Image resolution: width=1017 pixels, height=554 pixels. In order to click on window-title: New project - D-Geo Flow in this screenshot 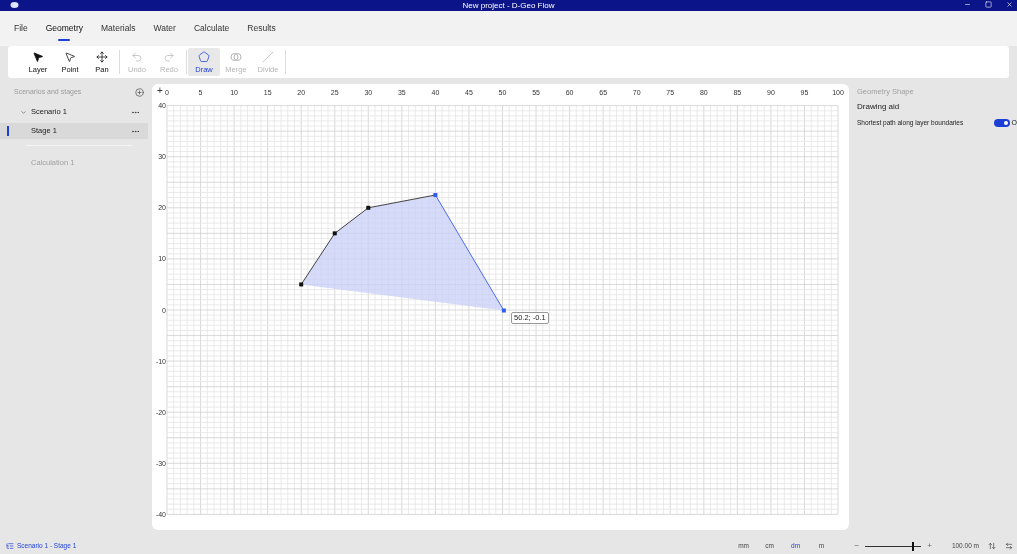, I will do `click(508, 5)`.